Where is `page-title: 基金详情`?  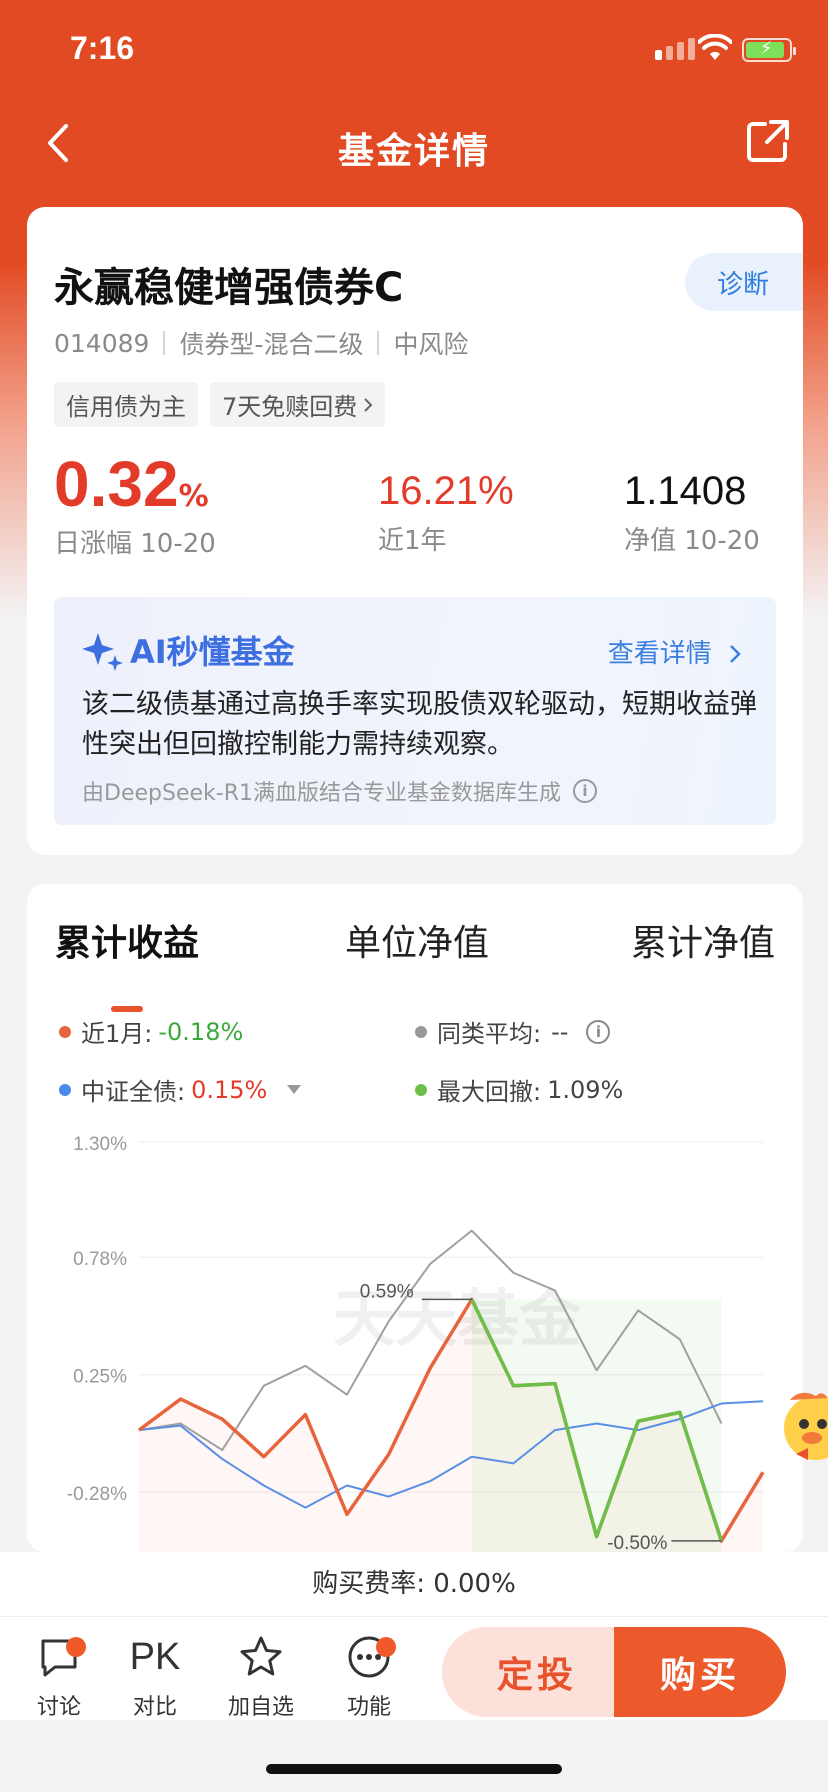 page-title: 基金详情 is located at coordinates (413, 151).